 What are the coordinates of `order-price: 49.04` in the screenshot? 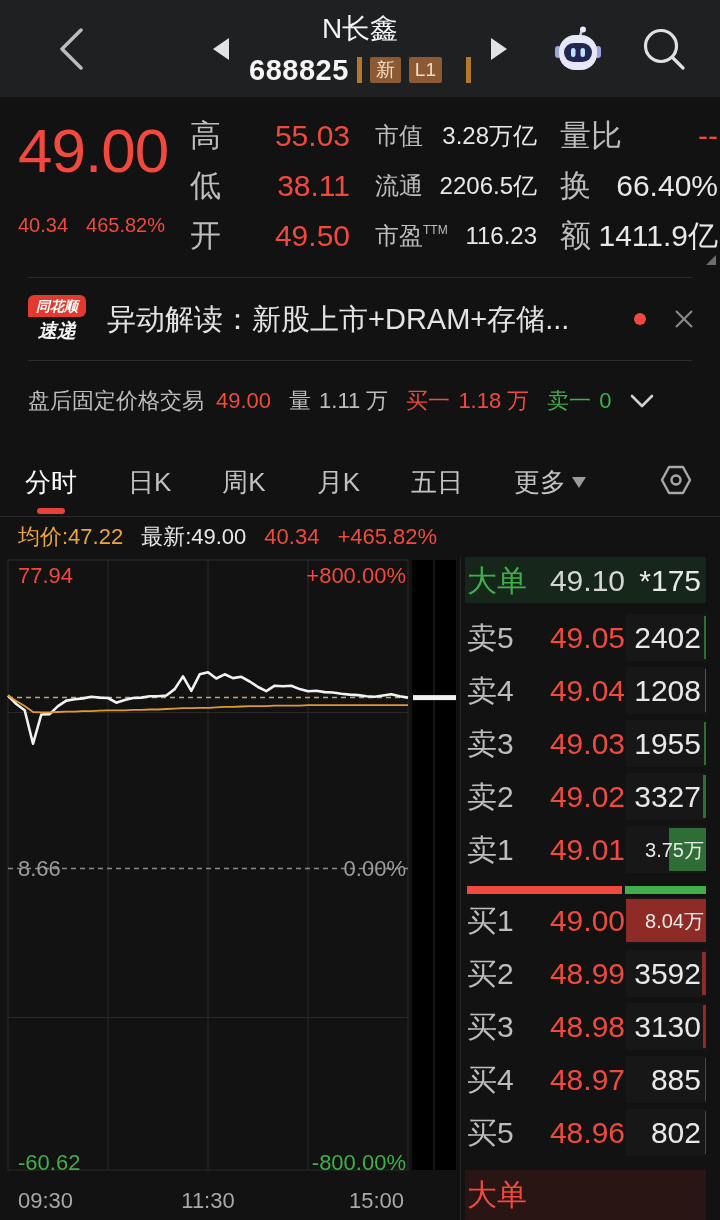 It's located at (586, 690).